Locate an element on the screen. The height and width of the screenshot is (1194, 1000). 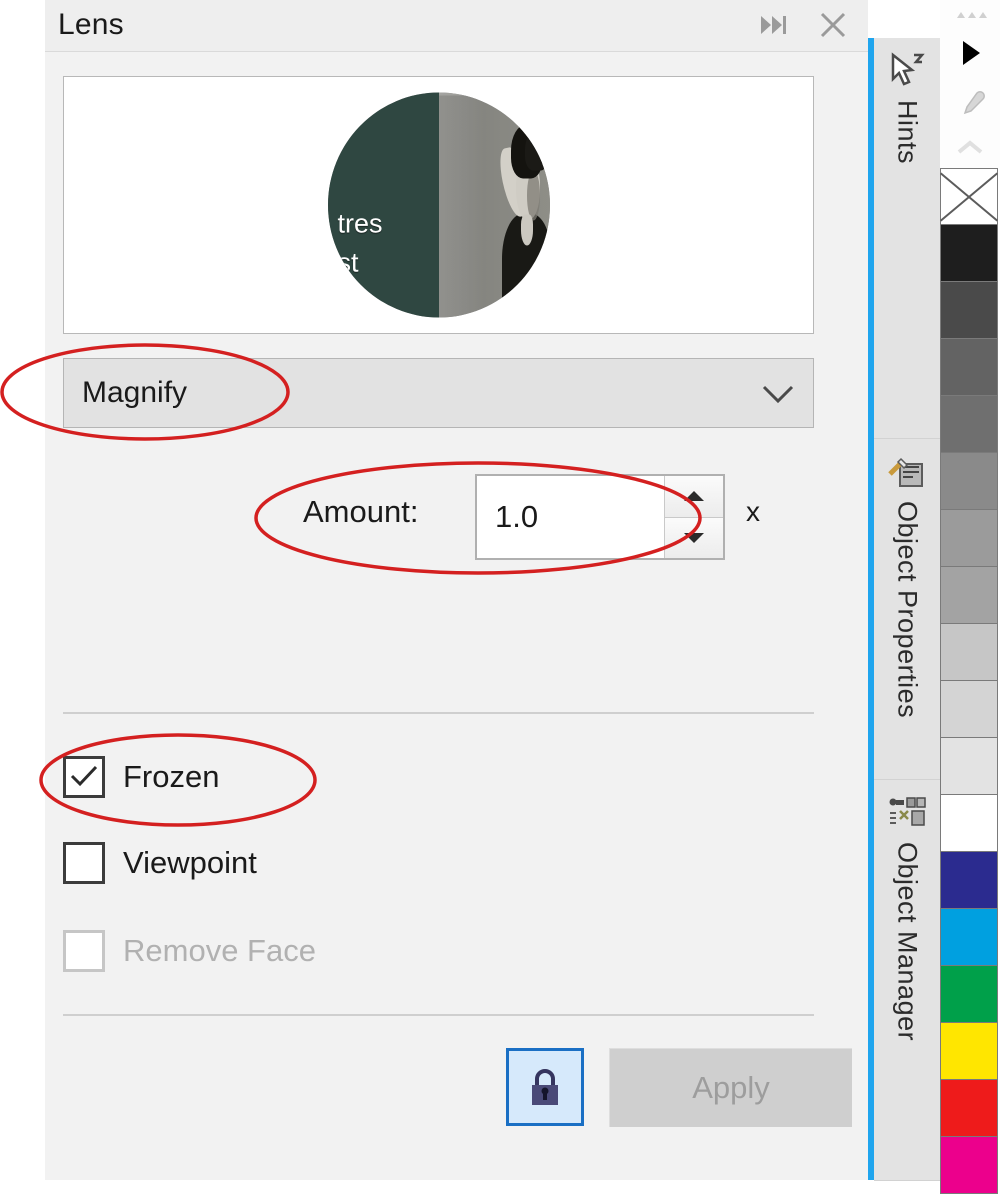
lens-type-value: Magnify is located at coordinates (135, 392).